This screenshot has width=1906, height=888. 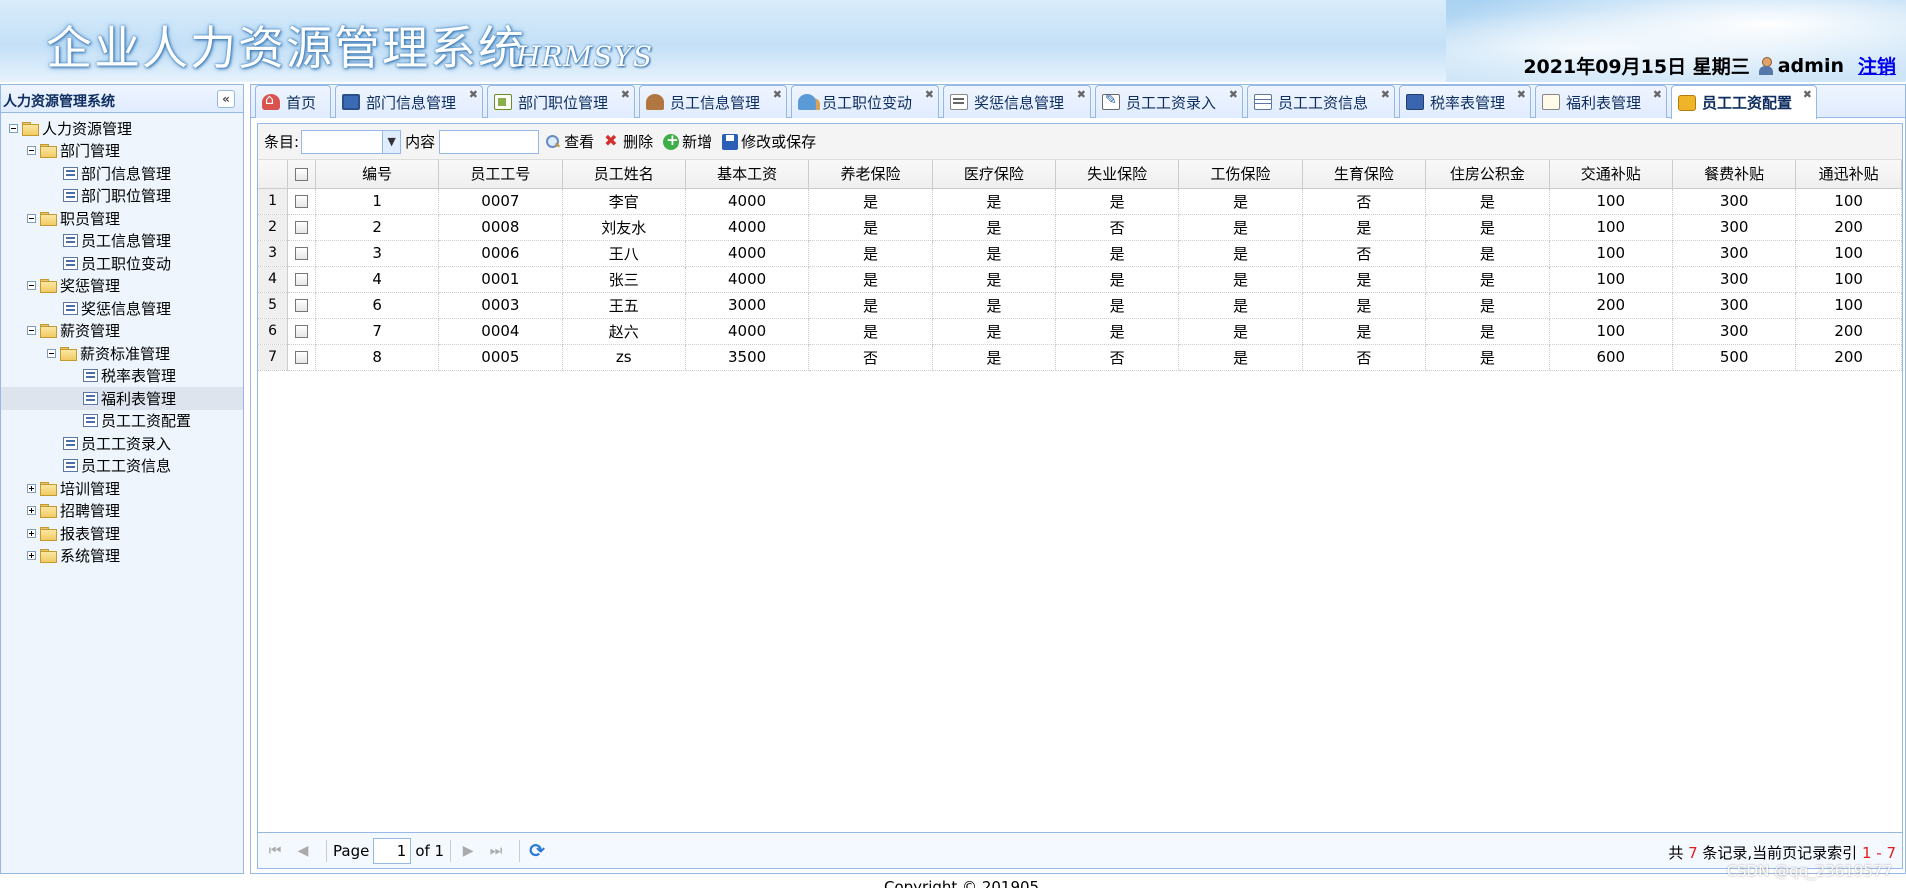 What do you see at coordinates (489, 141) in the screenshot?
I see `content-input` at bounding box center [489, 141].